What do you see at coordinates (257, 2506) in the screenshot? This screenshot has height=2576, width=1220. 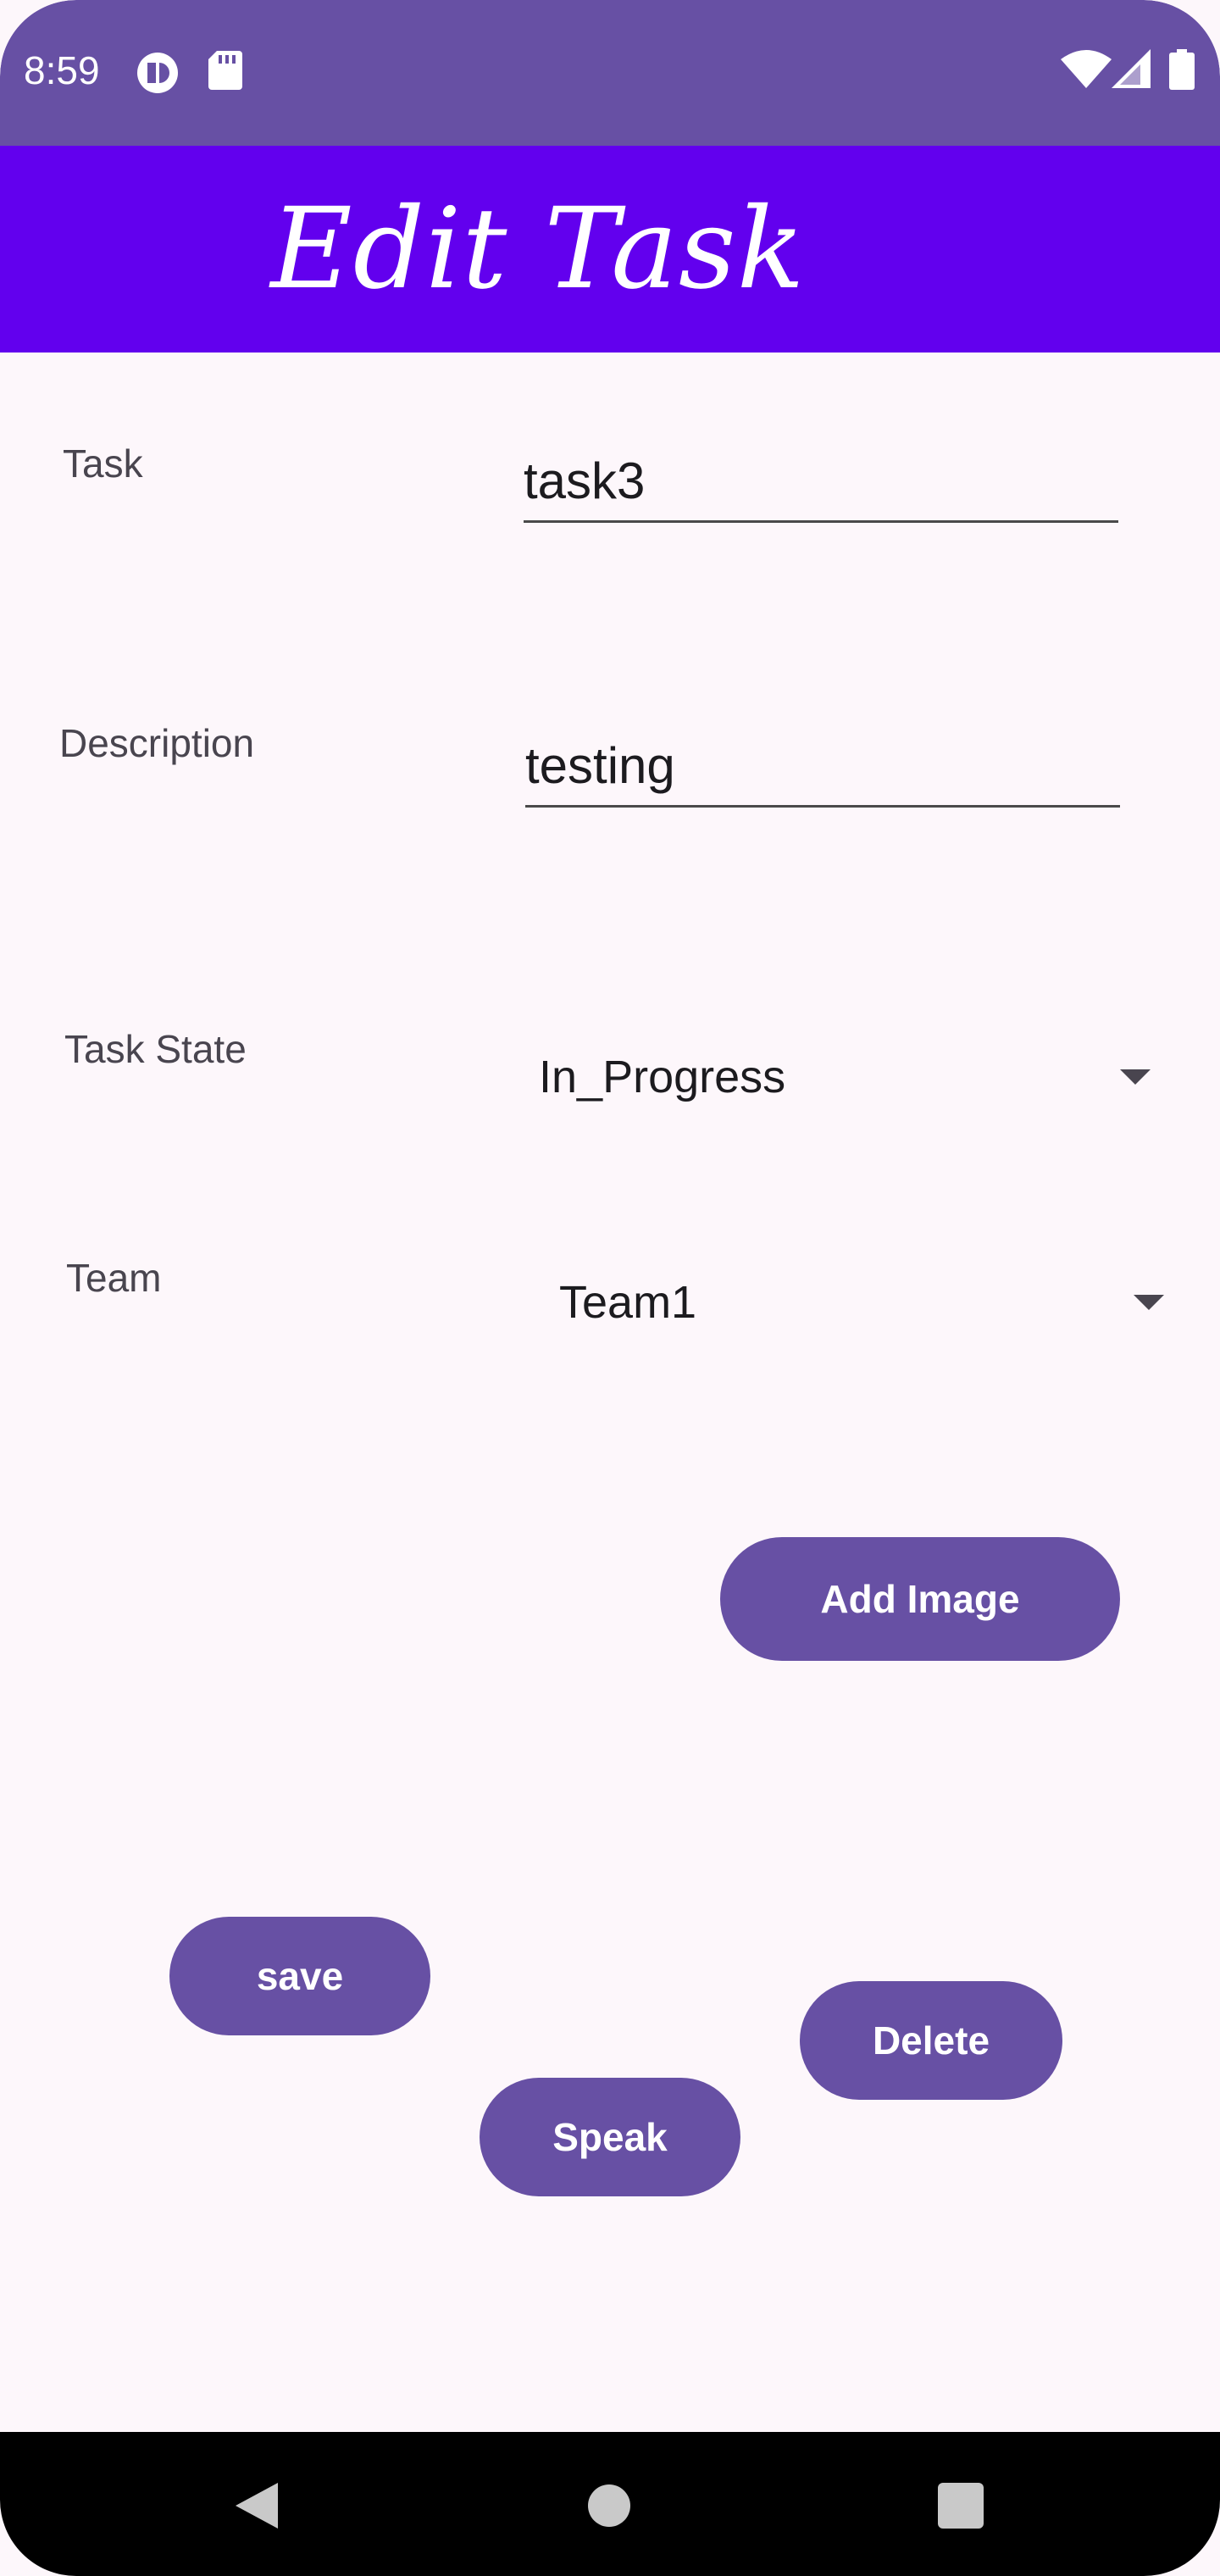 I see `back-icon` at bounding box center [257, 2506].